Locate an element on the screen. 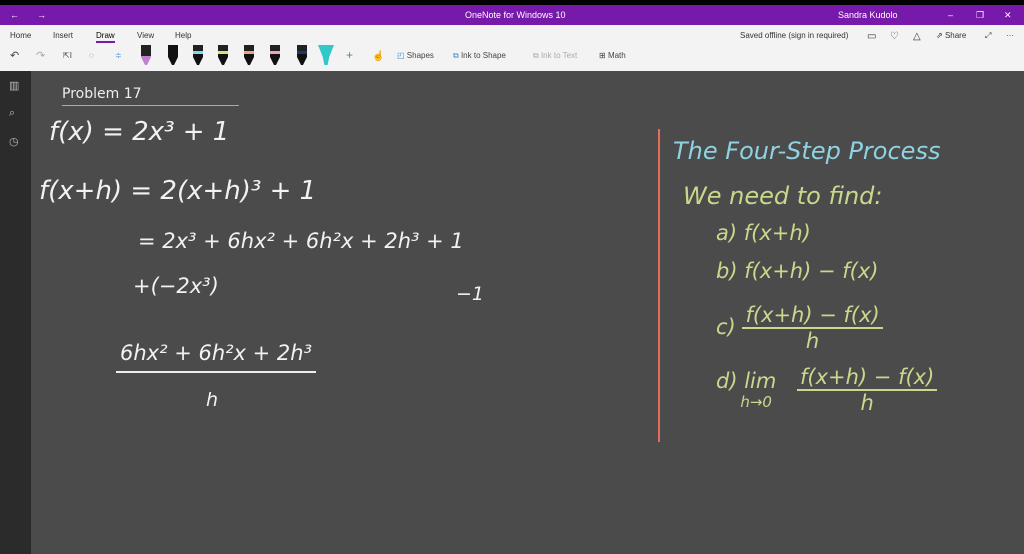  share-button: ⇗ Share is located at coordinates (951, 35).